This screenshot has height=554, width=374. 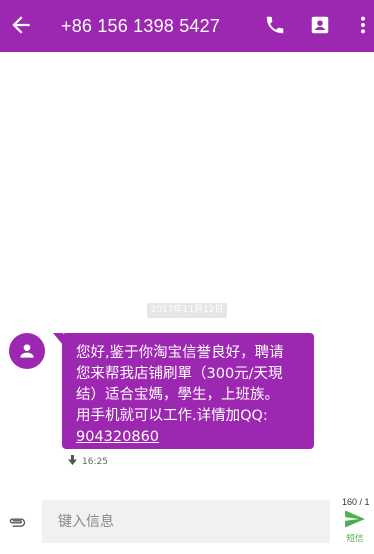 I want to click on contact-phone-number: +86 156 1398 5427, so click(x=141, y=26).